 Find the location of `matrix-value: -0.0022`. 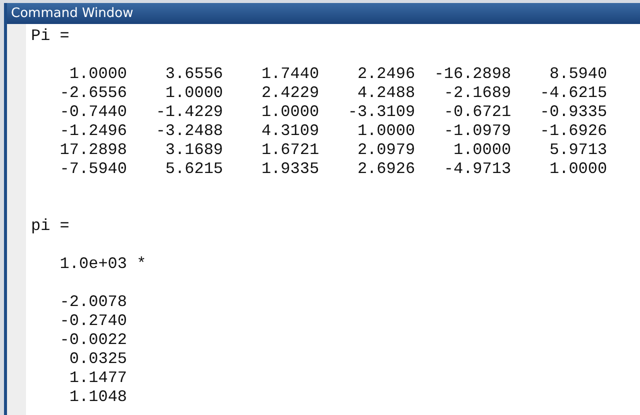

matrix-value: -0.0022 is located at coordinates (93, 340).